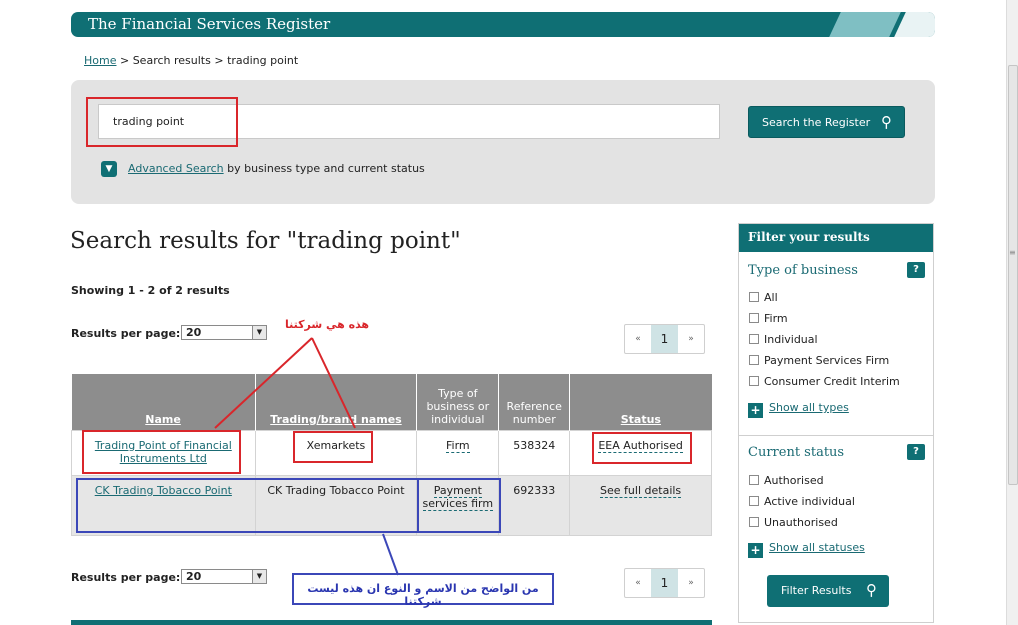 This screenshot has height=625, width=1018. Describe the element at coordinates (796, 452) in the screenshot. I see `filter-status-title: Current status` at that location.